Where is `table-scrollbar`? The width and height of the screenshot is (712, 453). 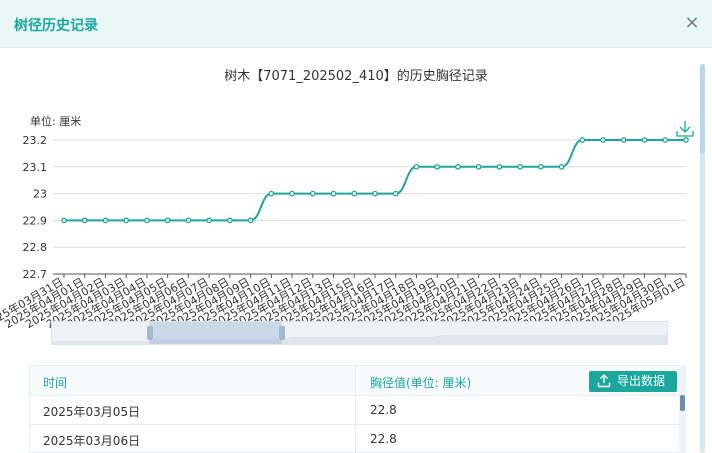 table-scrollbar is located at coordinates (682, 409).